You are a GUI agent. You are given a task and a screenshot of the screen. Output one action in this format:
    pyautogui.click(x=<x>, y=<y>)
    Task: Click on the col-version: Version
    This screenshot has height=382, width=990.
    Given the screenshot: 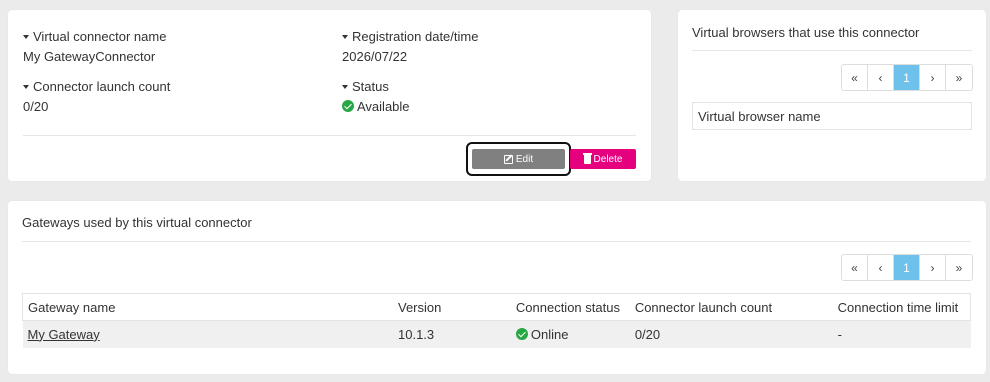 What is the action you would take?
    pyautogui.click(x=452, y=307)
    